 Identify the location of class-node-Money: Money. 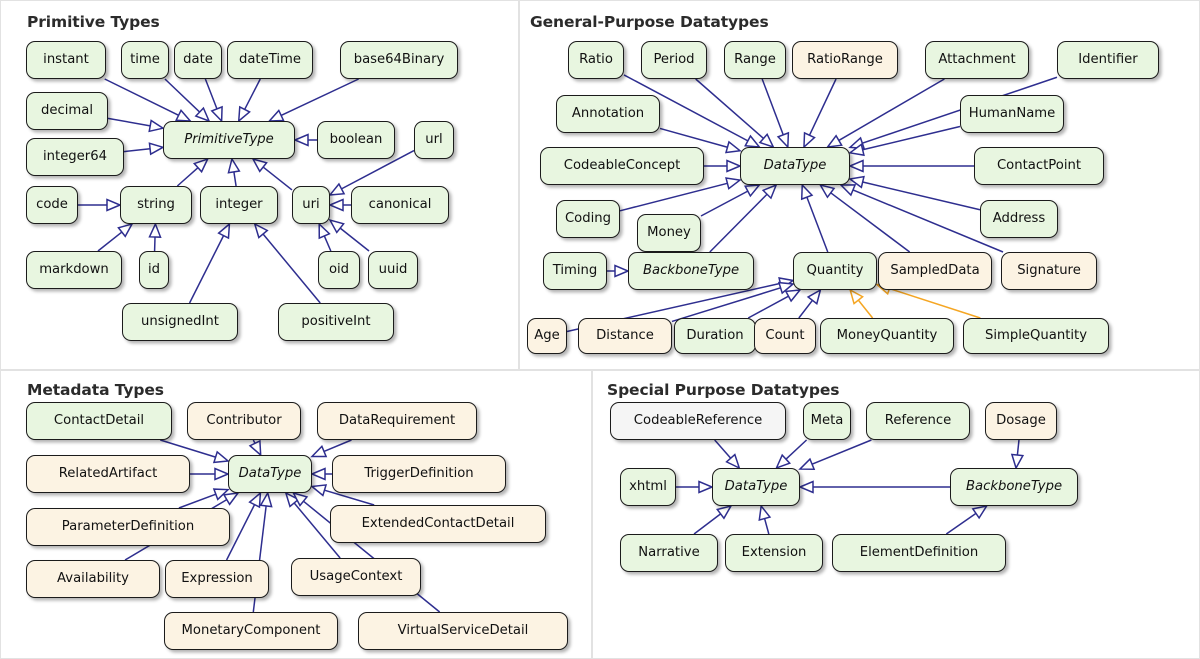
(669, 233).